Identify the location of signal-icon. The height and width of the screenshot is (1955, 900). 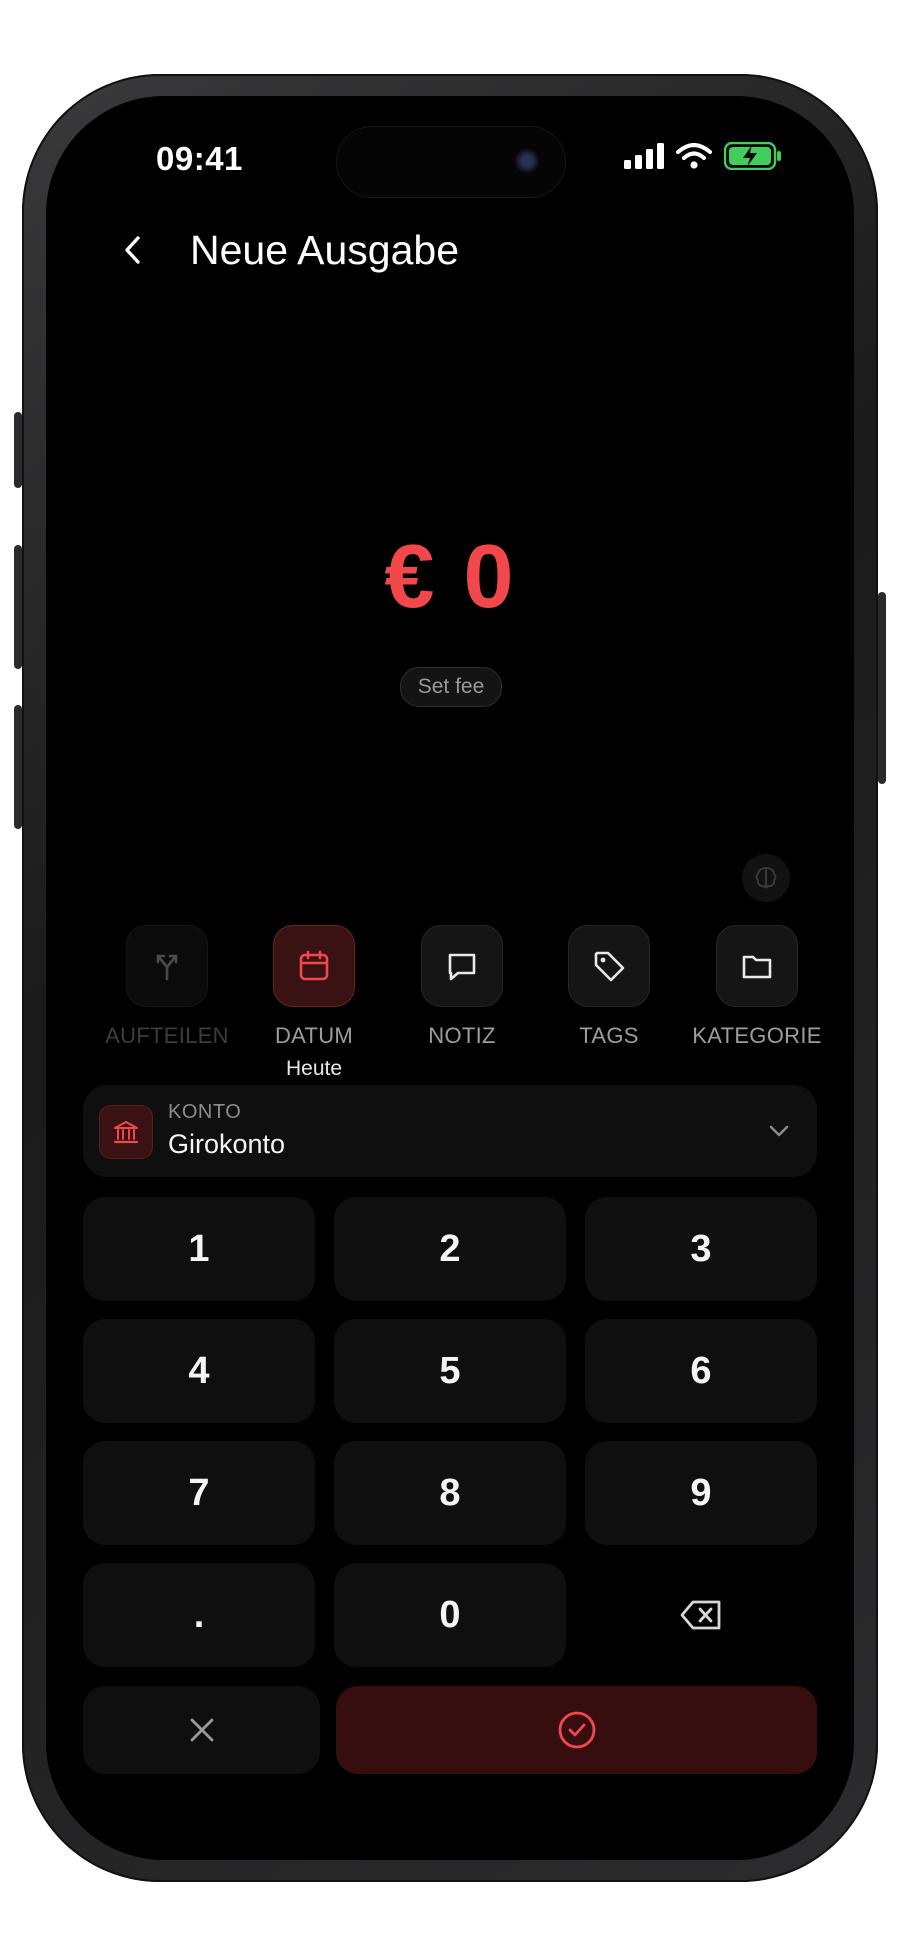
(644, 156).